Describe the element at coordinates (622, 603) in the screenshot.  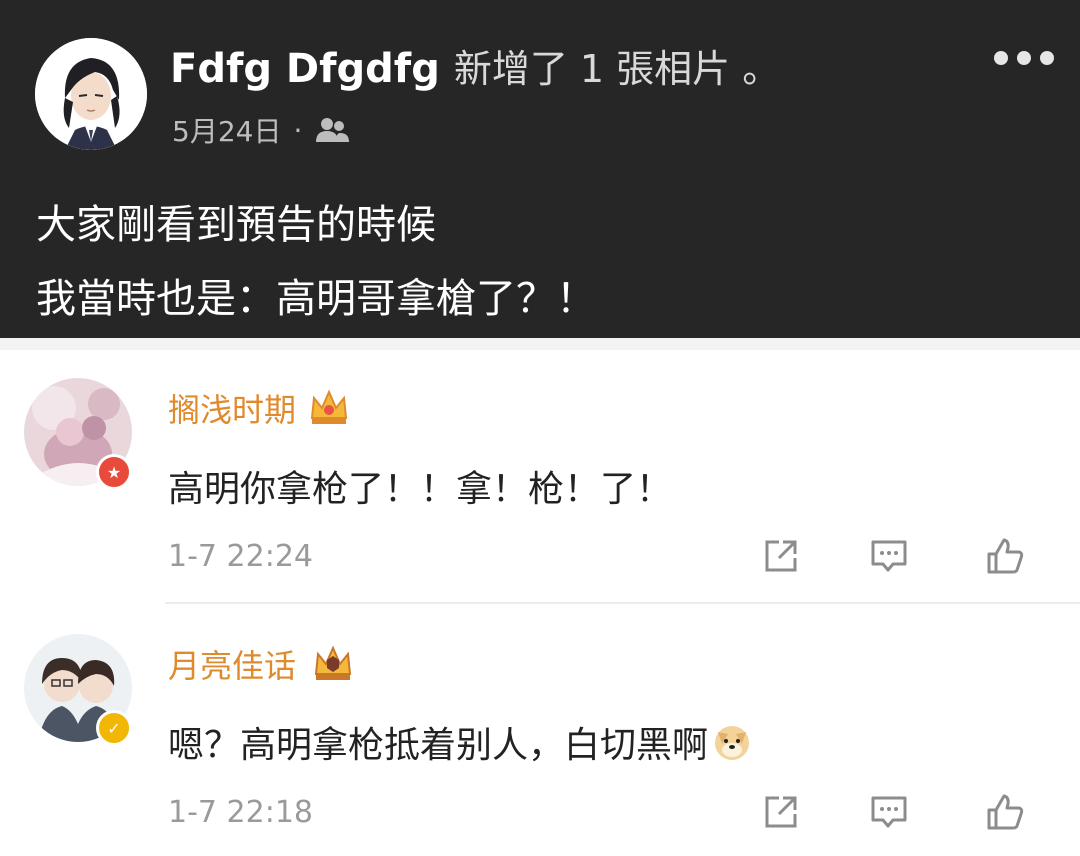
I see `comment-divider` at that location.